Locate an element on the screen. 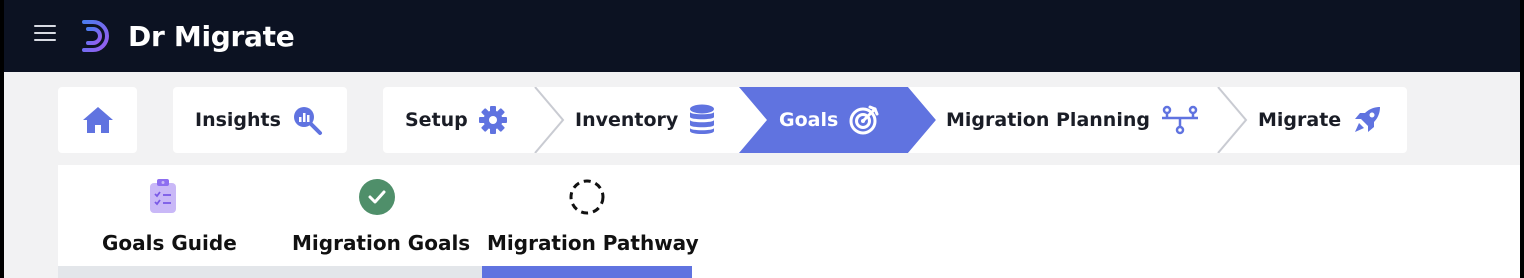 Image resolution: width=1524 pixels, height=278 pixels. nav-step-goals: Goals is located at coordinates (844, 120).